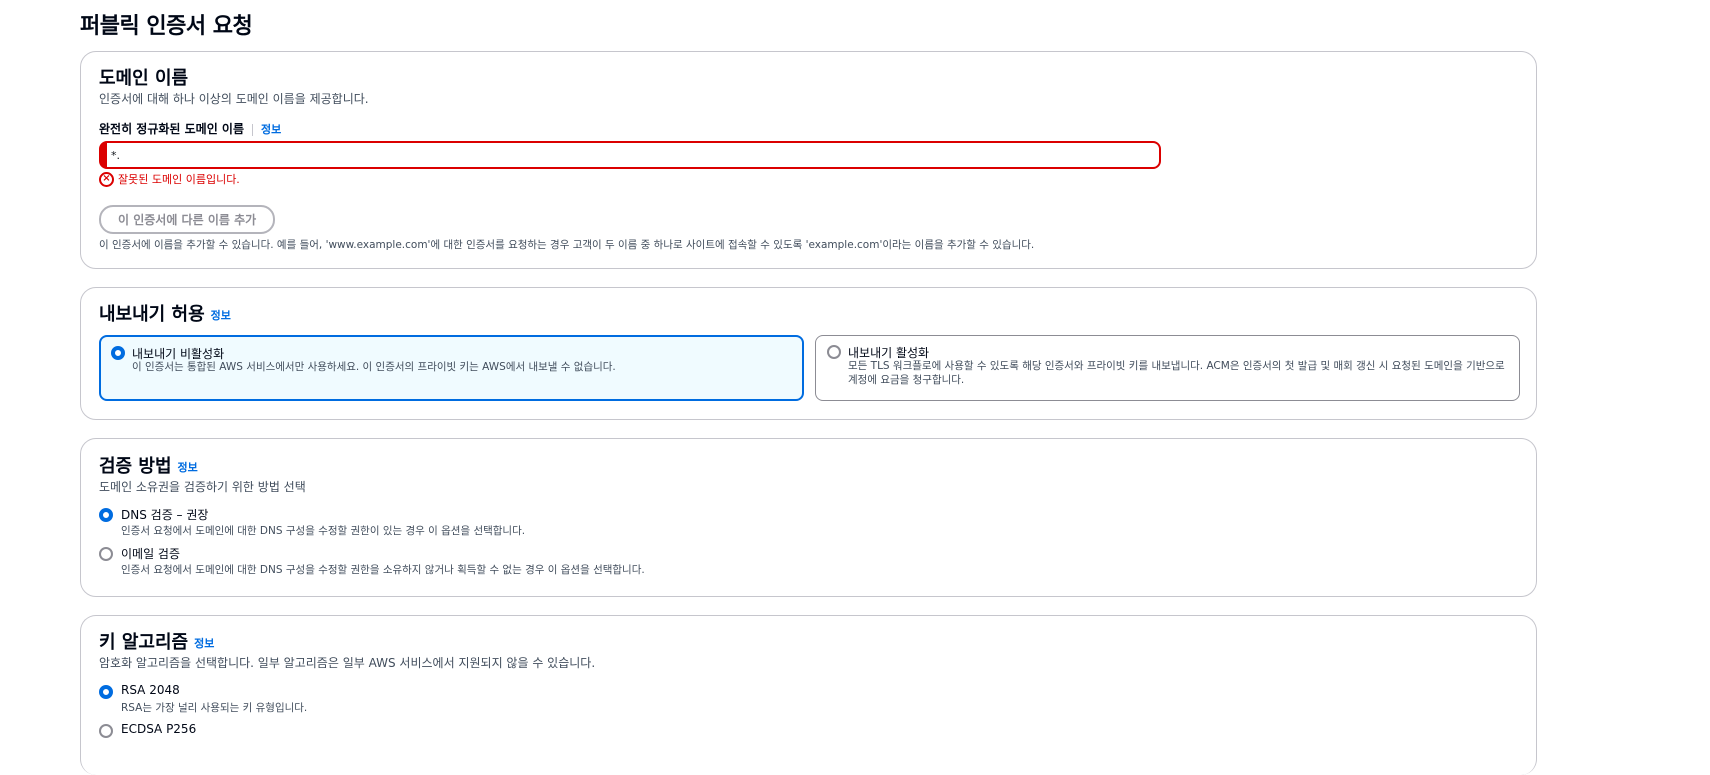 The width and height of the screenshot is (1710, 775). What do you see at coordinates (106, 692) in the screenshot?
I see `rsa-2048-radio` at bounding box center [106, 692].